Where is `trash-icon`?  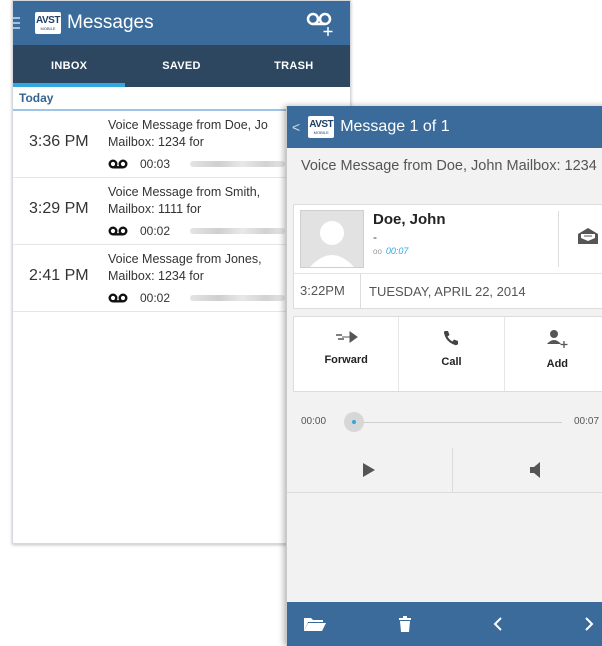 trash-icon is located at coordinates (405, 624).